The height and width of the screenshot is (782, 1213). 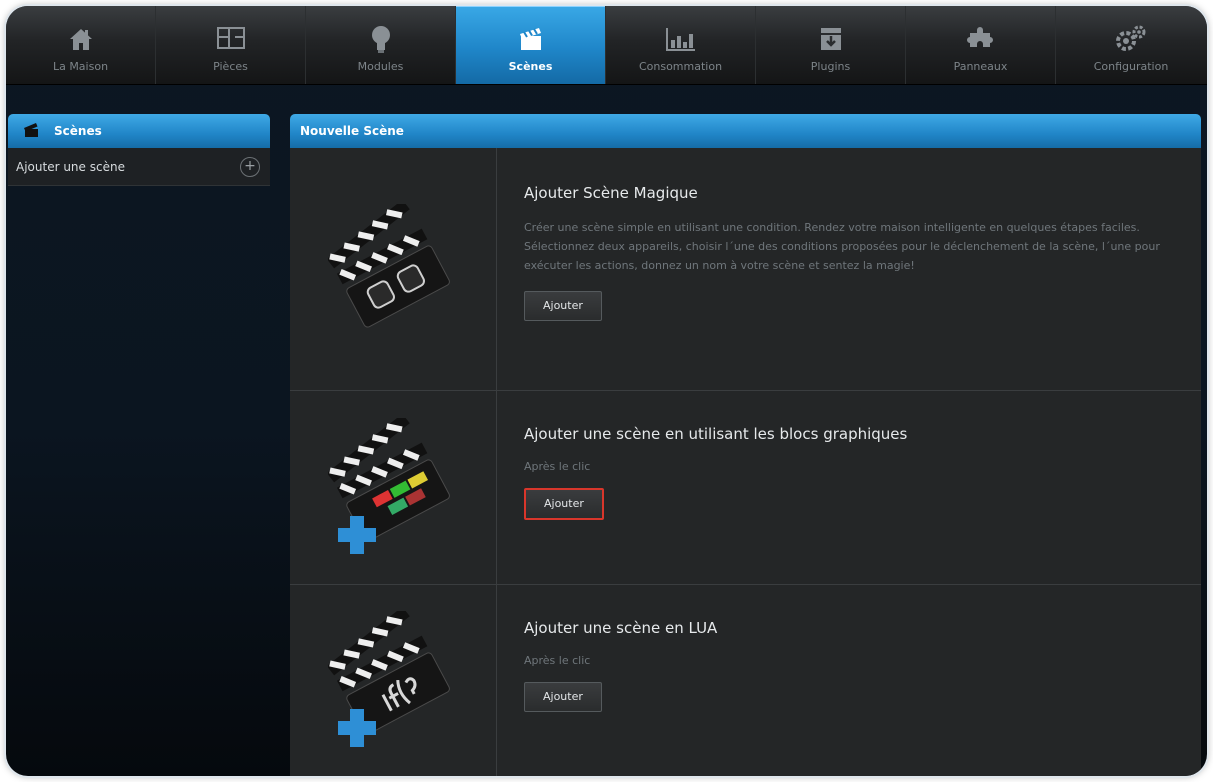 I want to click on tab-label: Configuration, so click(x=1131, y=66).